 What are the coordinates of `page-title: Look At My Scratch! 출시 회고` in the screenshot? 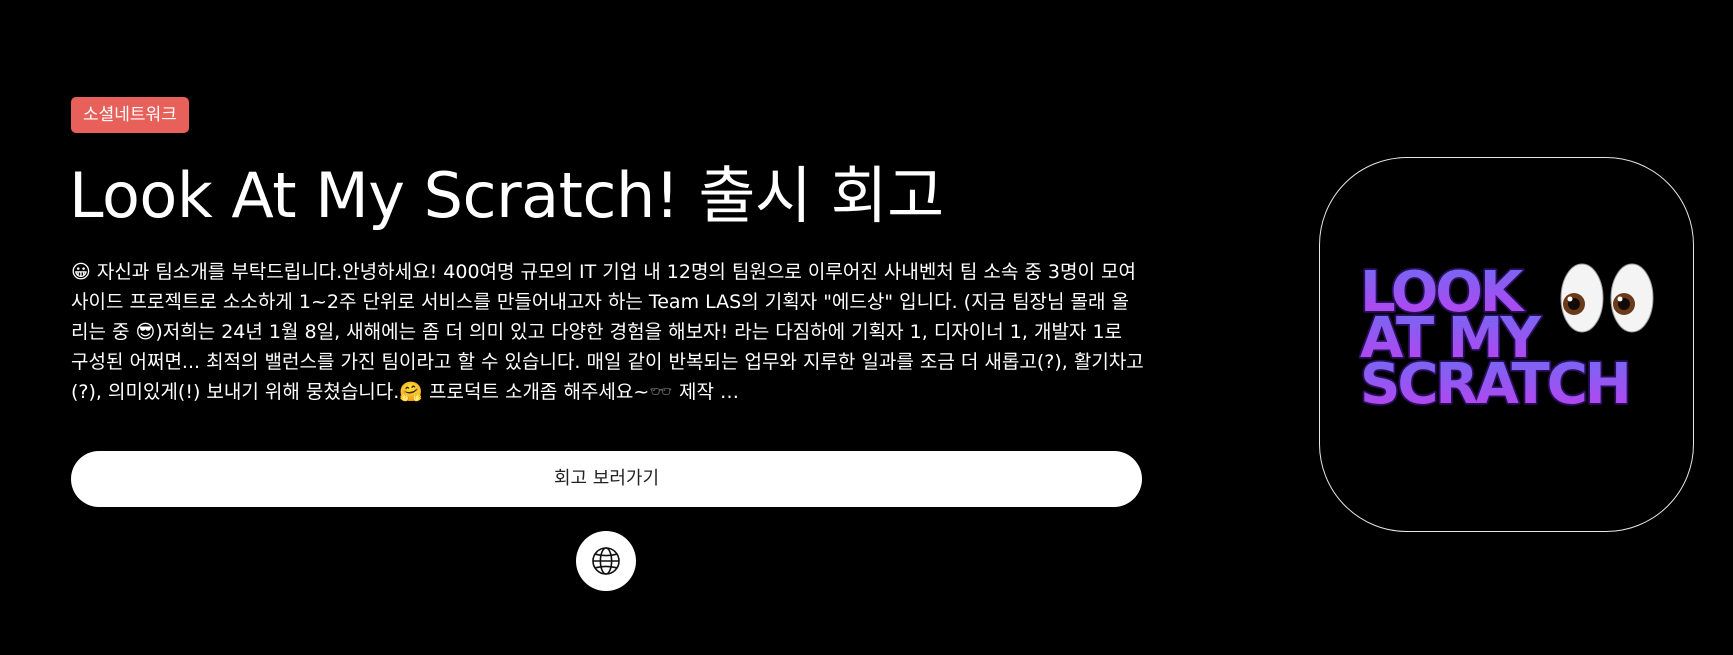 It's located at (506, 195).